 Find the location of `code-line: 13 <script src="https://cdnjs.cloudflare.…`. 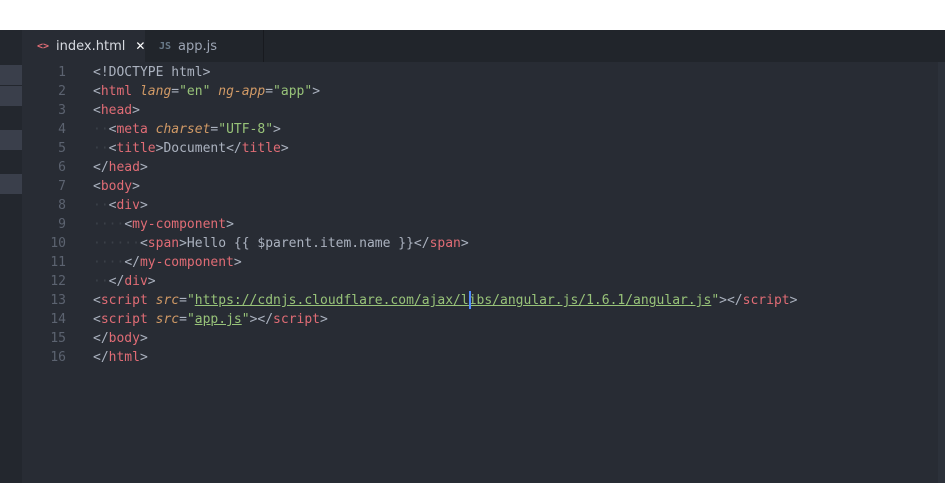

code-line: 13 <script src="https://cdnjs.cloudflare.… is located at coordinates (483, 300).